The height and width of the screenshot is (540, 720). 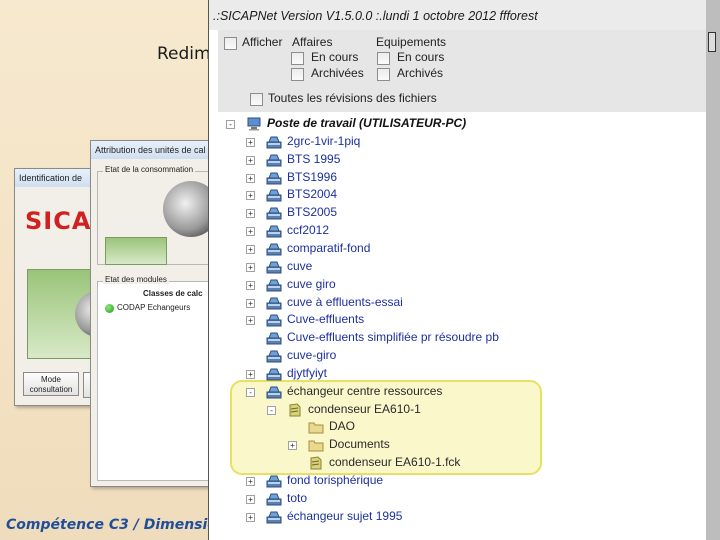 What do you see at coordinates (449, 445) in the screenshot?
I see `tree-item: + Documents` at bounding box center [449, 445].